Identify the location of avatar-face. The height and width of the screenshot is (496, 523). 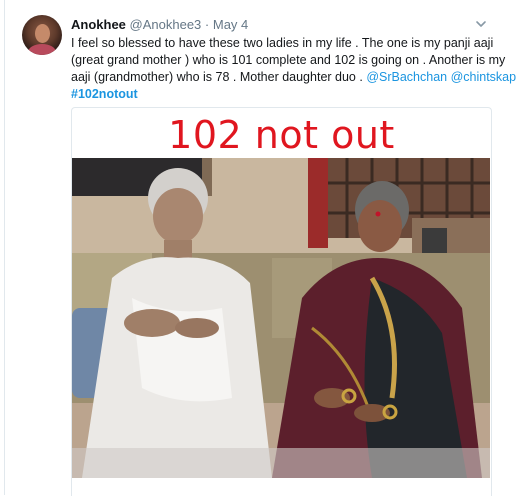
(42, 33).